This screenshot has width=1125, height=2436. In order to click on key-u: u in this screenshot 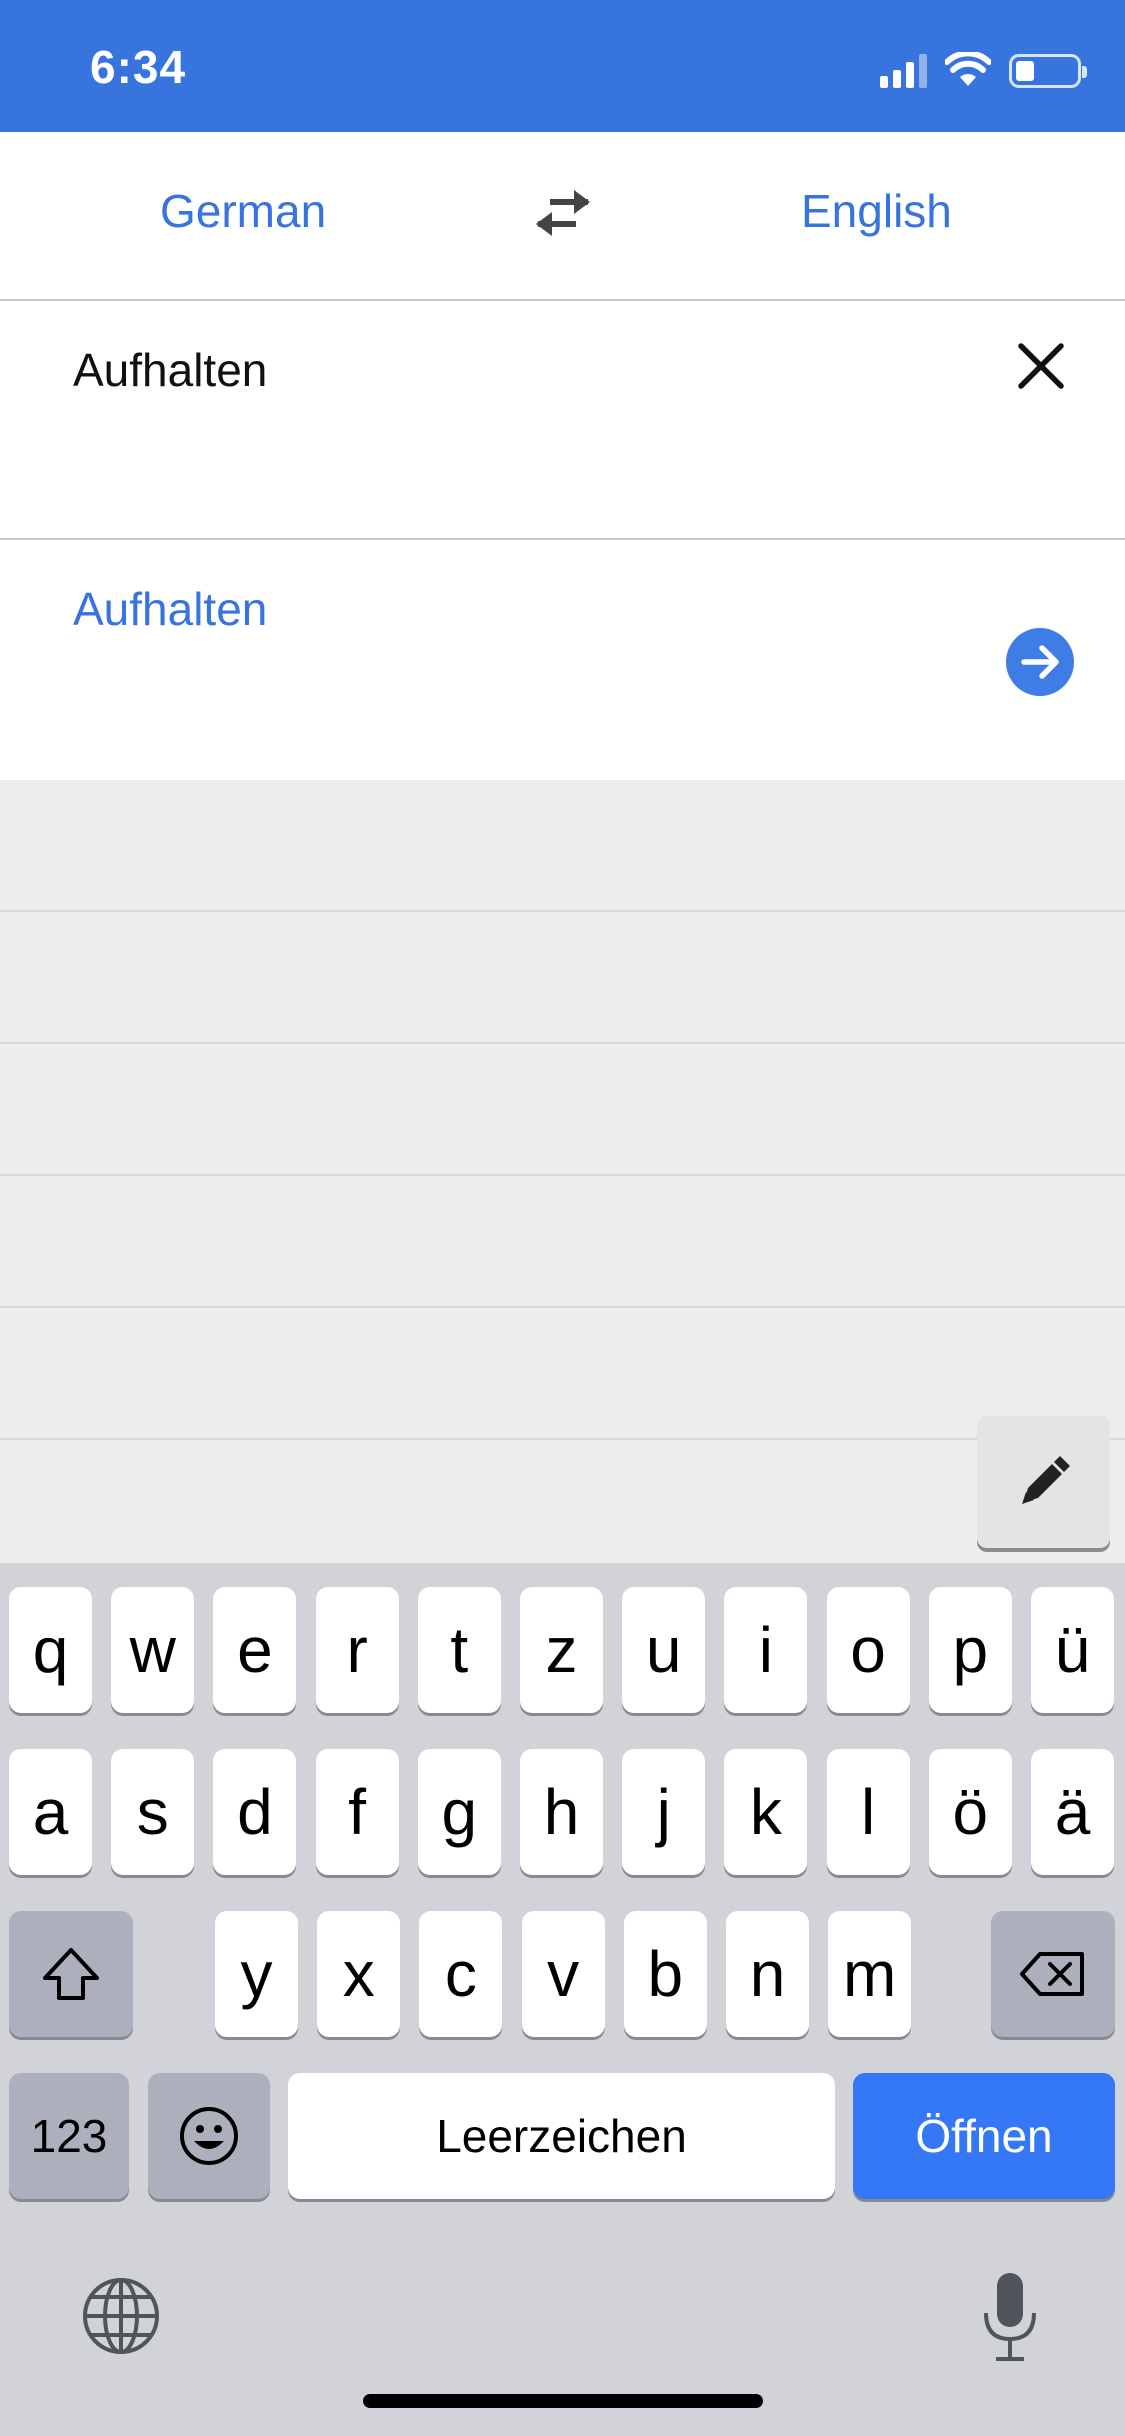, I will do `click(664, 1650)`.